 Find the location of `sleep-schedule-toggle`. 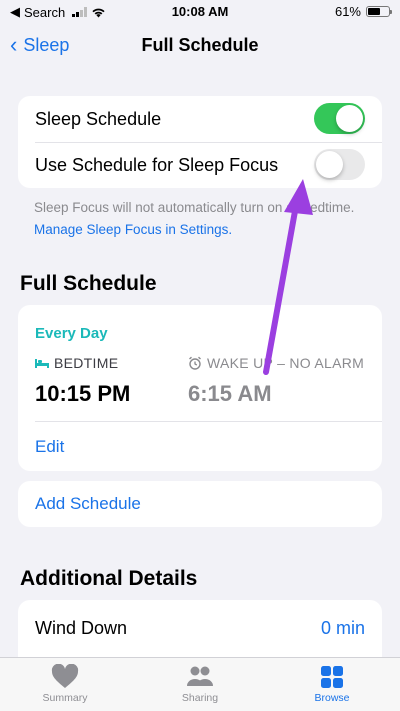

sleep-schedule-toggle is located at coordinates (339, 118).